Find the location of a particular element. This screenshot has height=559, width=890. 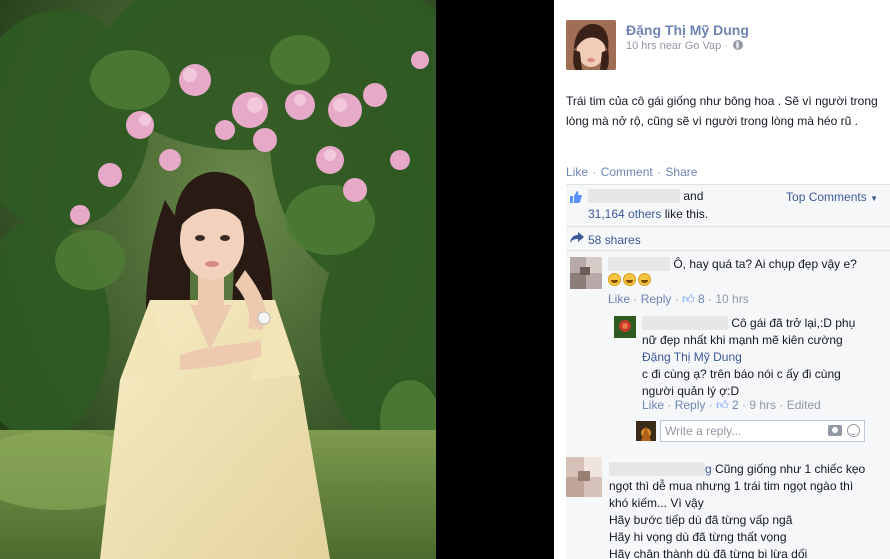

globe-icon is located at coordinates (738, 45).